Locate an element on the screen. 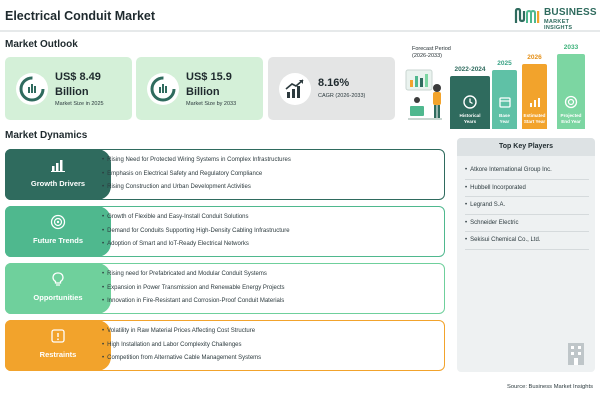 The image size is (600, 400). forecast-caption: Projected End Year is located at coordinates (571, 118).